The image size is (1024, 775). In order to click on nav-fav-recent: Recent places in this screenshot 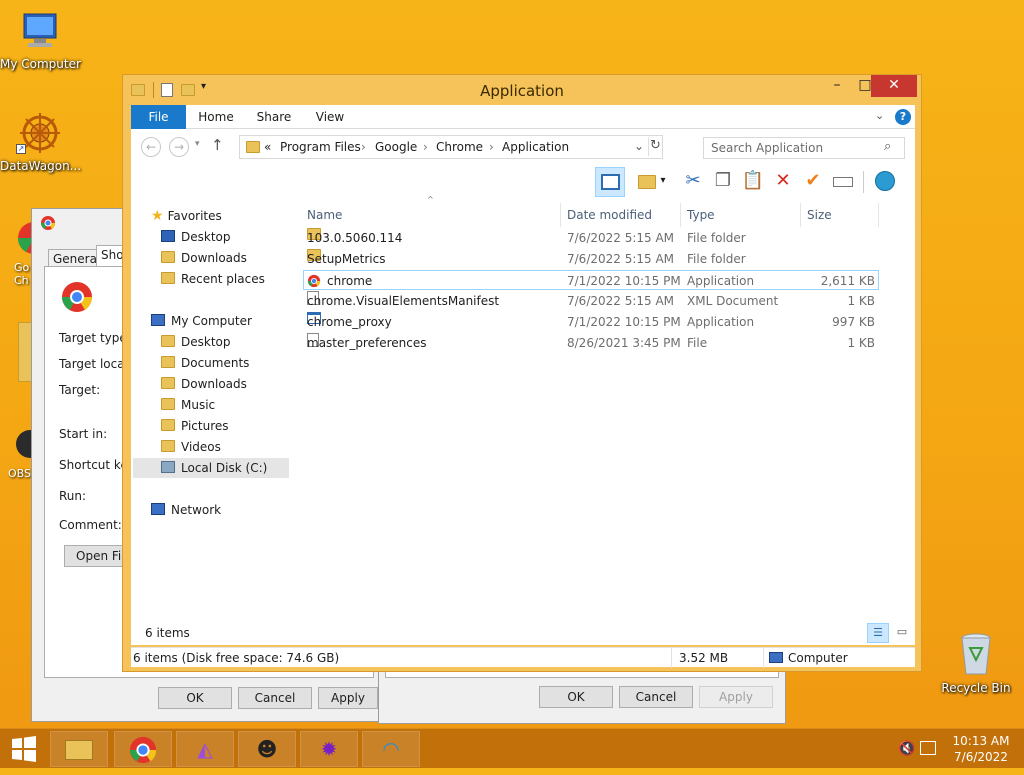, I will do `click(213, 279)`.